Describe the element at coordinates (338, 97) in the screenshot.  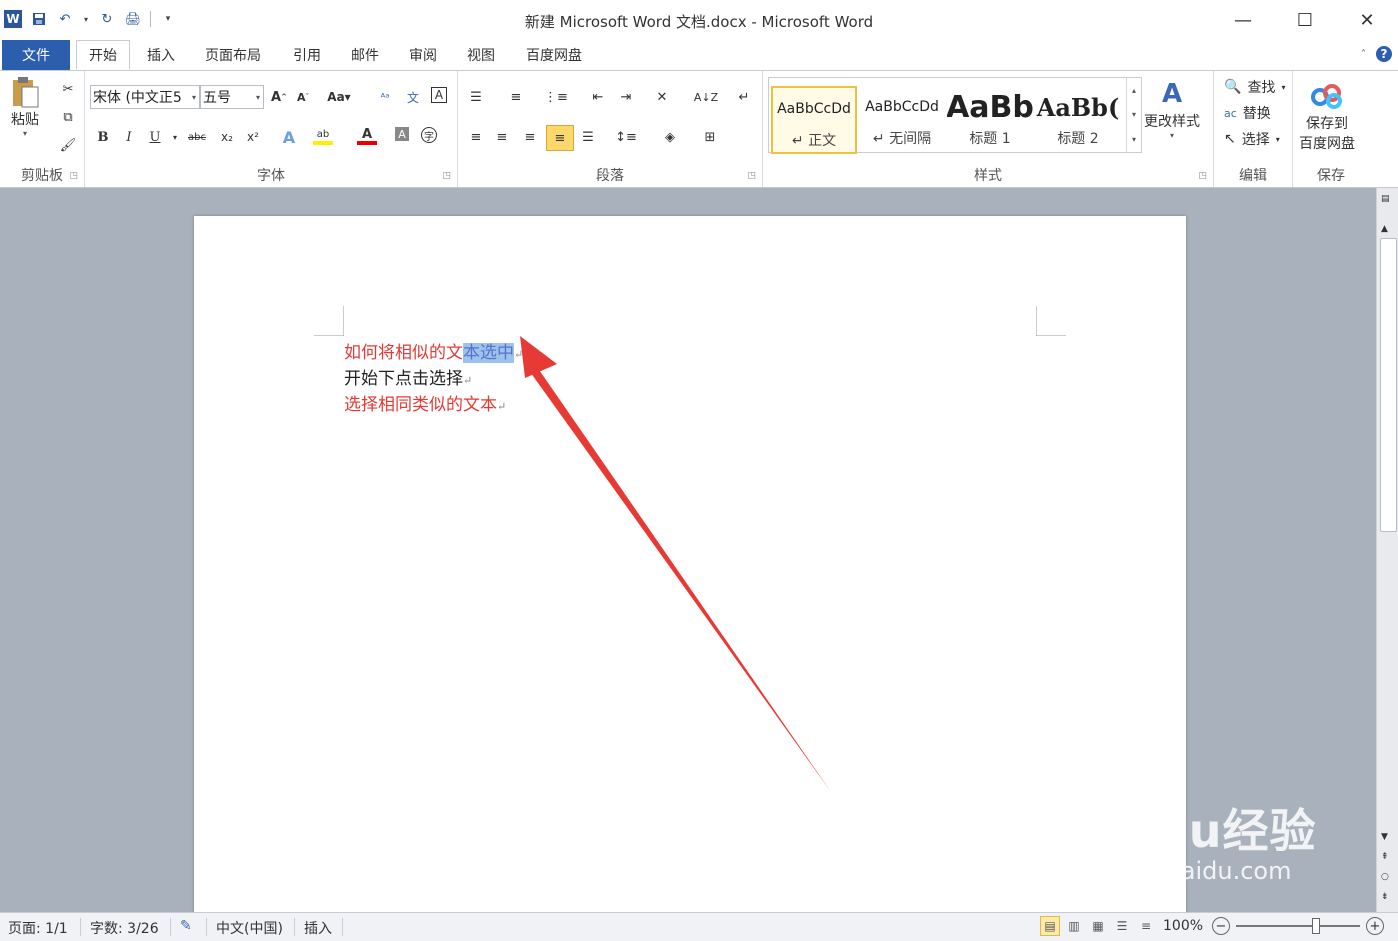
I see `change-case-icon: Aa▾` at that location.